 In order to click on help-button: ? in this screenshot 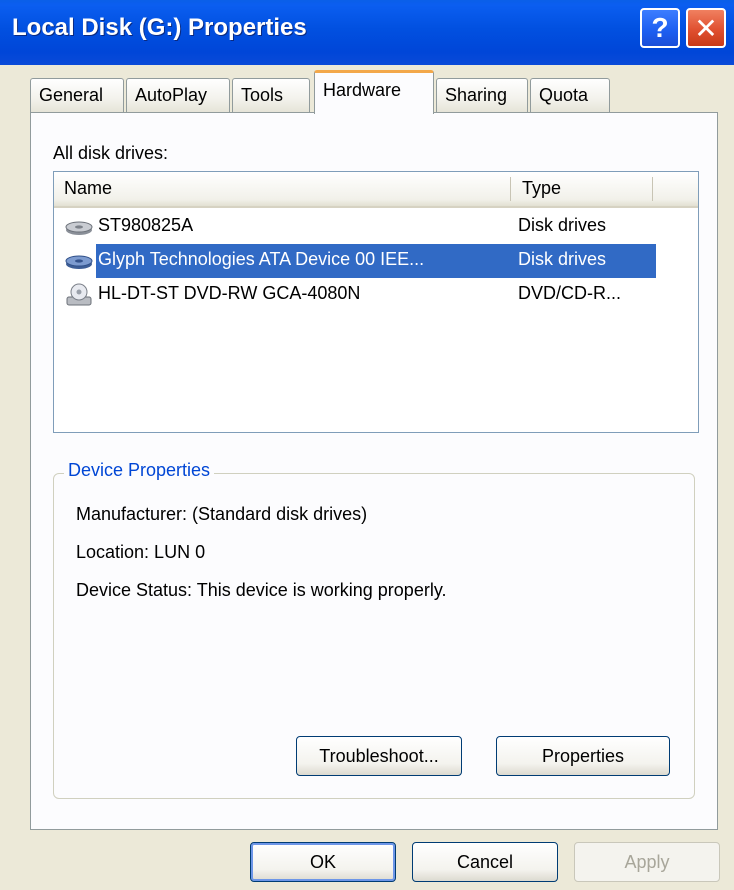, I will do `click(660, 28)`.